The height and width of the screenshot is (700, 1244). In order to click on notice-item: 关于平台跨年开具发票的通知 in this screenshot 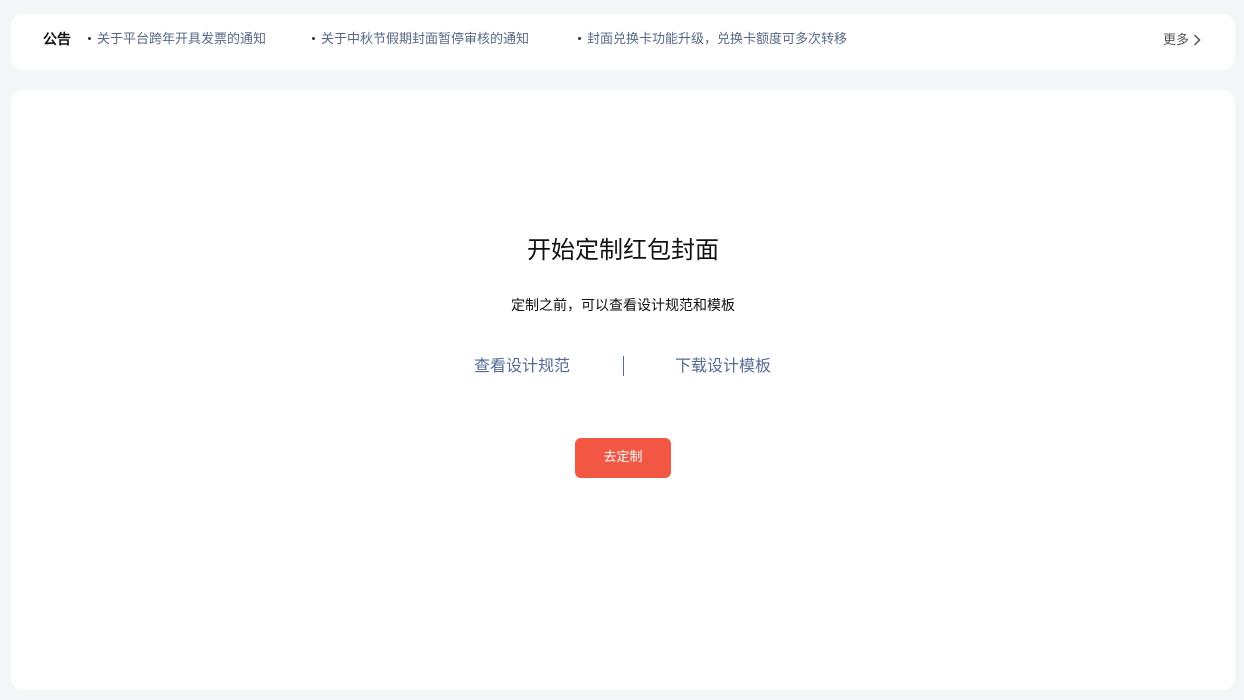, I will do `click(177, 40)`.